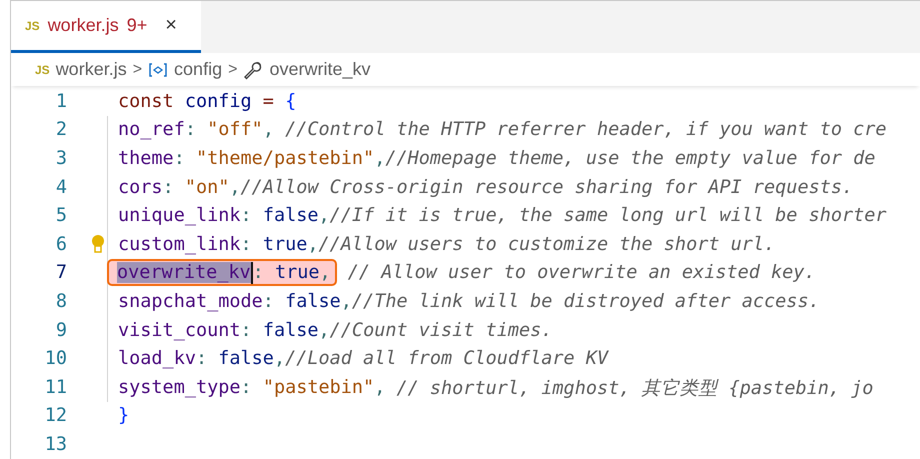 Image resolution: width=920 pixels, height=459 pixels. What do you see at coordinates (630, 158) in the screenshot?
I see `code-comment: //Homepage theme, use the empty value for de` at bounding box center [630, 158].